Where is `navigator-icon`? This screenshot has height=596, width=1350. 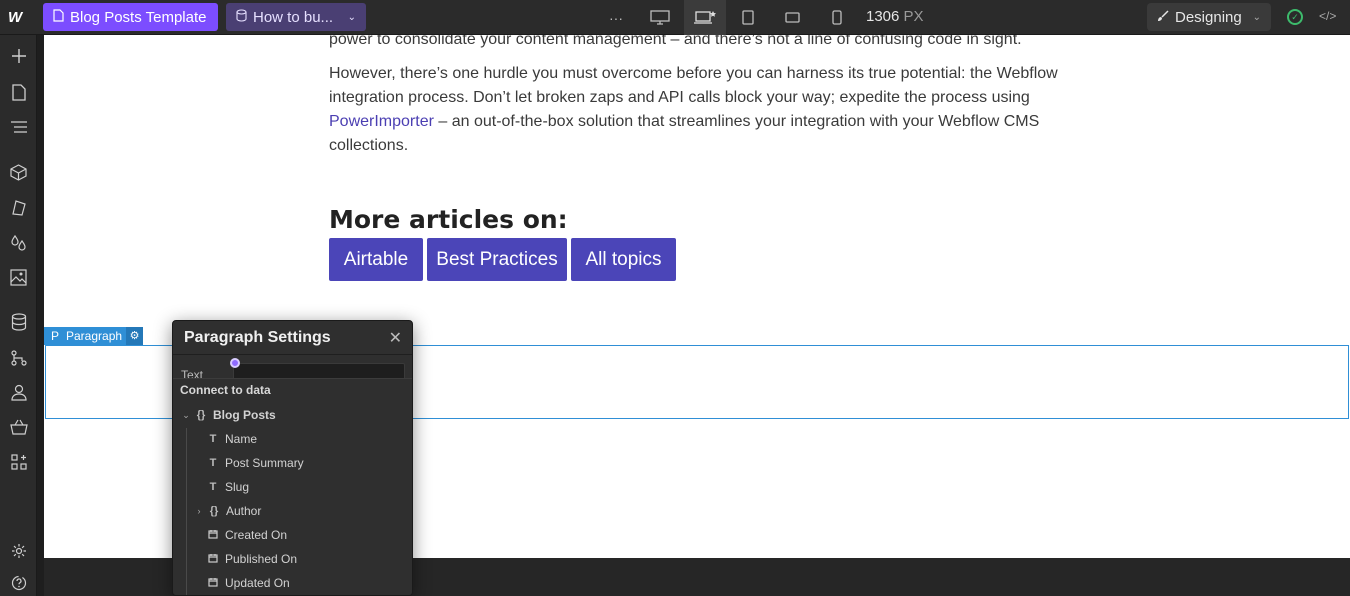 navigator-icon is located at coordinates (18, 127).